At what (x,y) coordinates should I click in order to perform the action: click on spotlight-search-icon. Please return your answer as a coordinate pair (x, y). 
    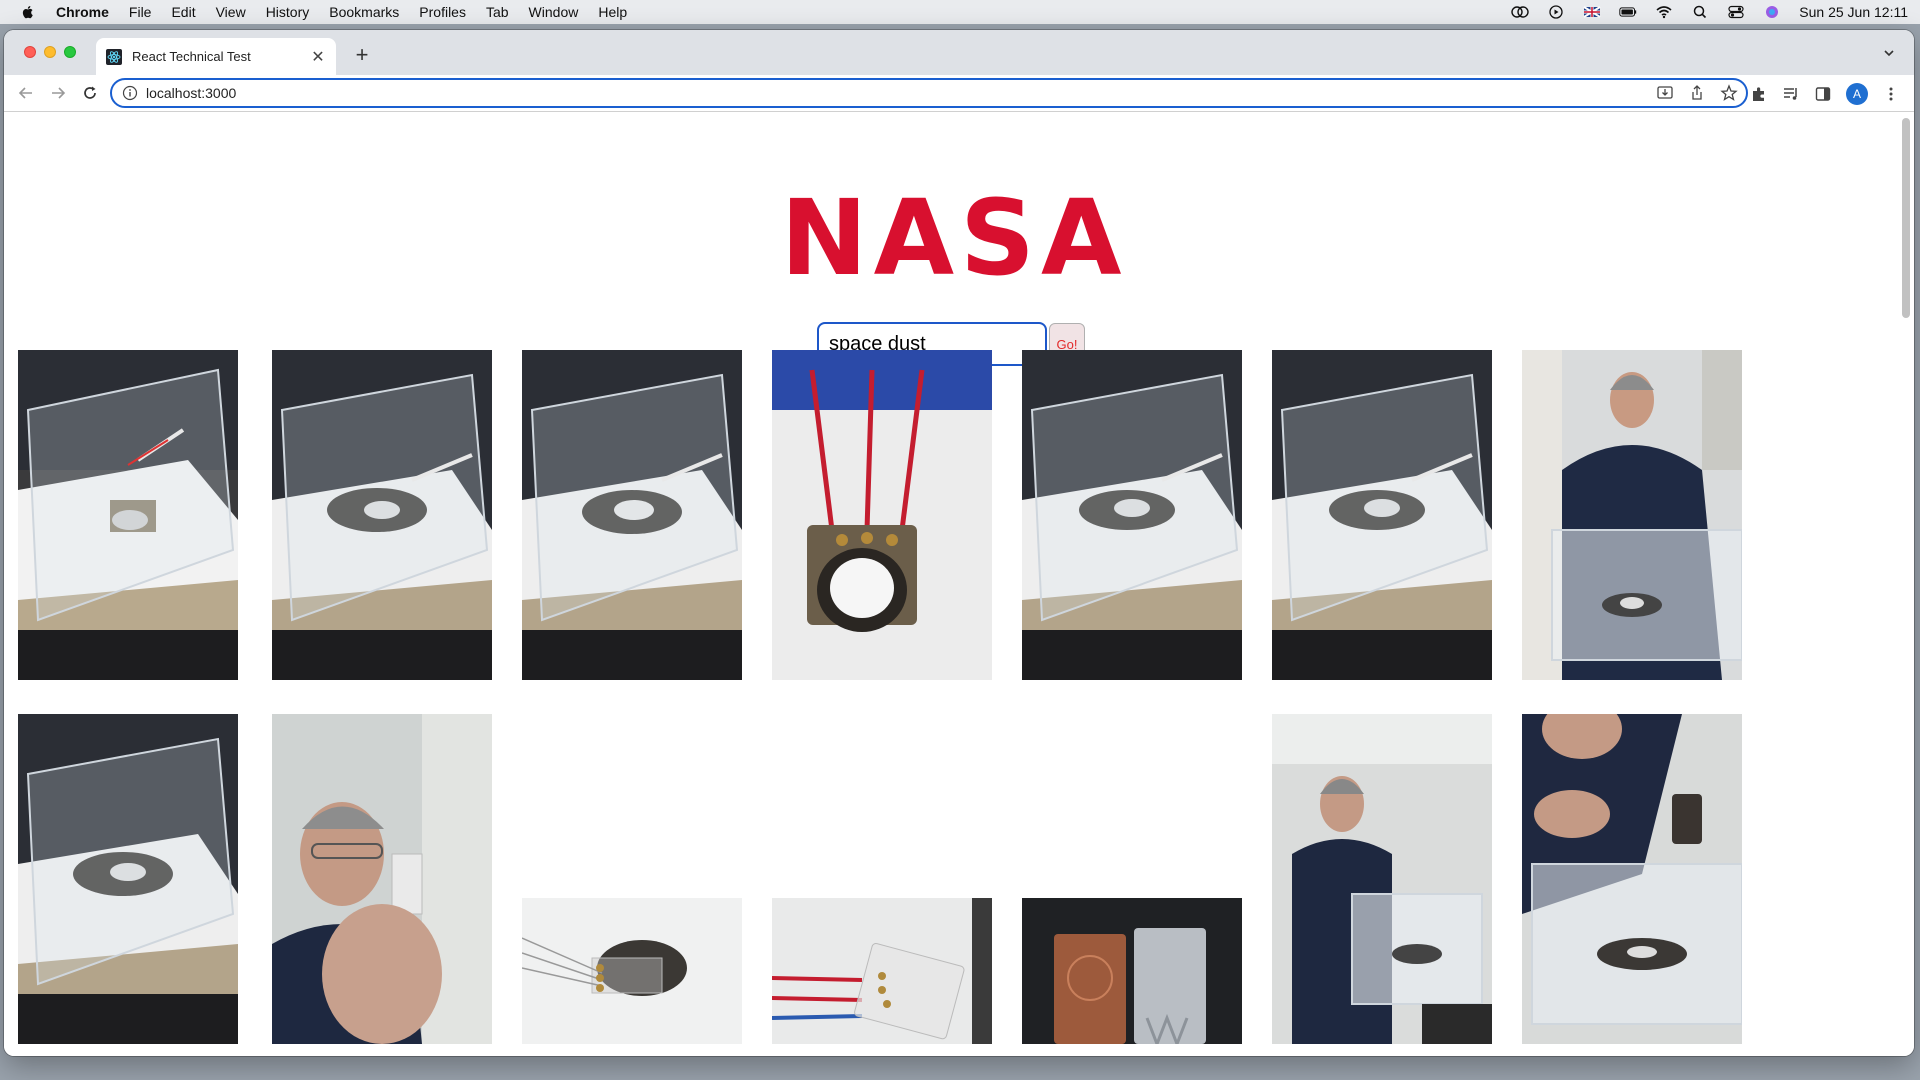
    Looking at the image, I should click on (1700, 12).